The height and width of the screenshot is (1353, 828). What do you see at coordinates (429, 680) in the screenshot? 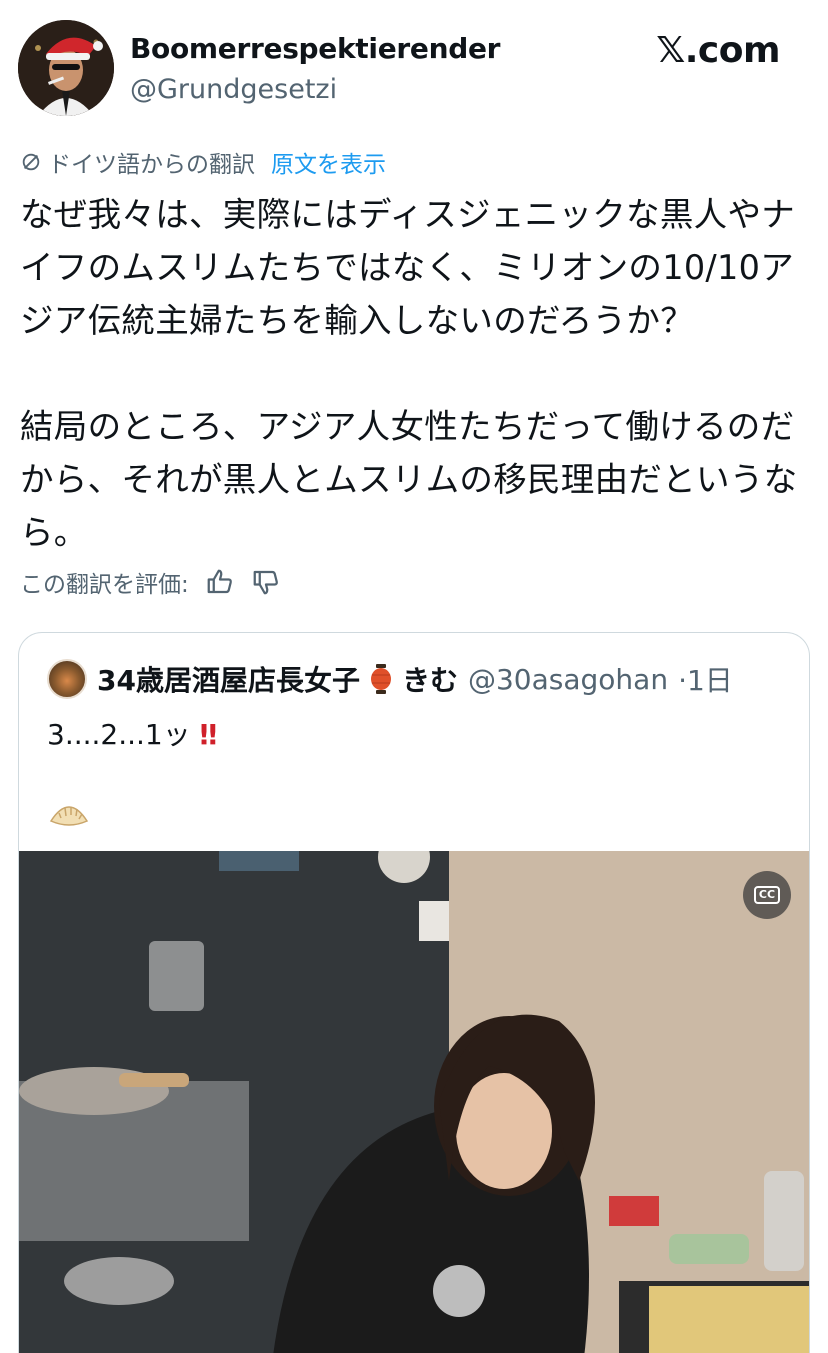
I see `quoted-name-suffix: きむ` at bounding box center [429, 680].